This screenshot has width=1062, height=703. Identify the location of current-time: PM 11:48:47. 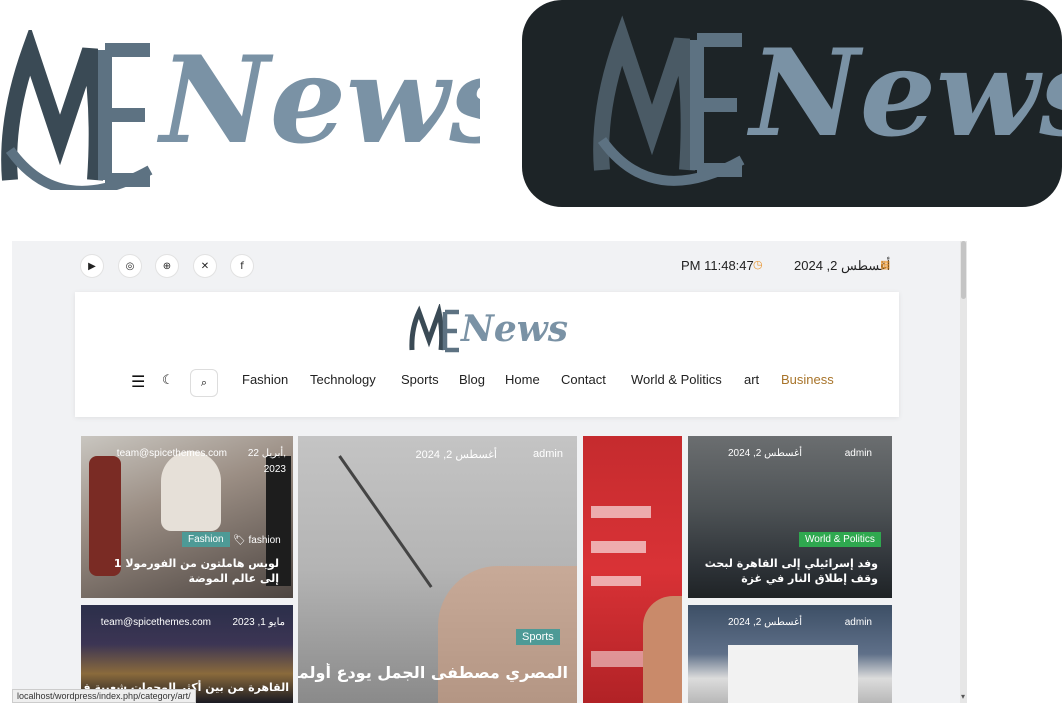
(717, 265).